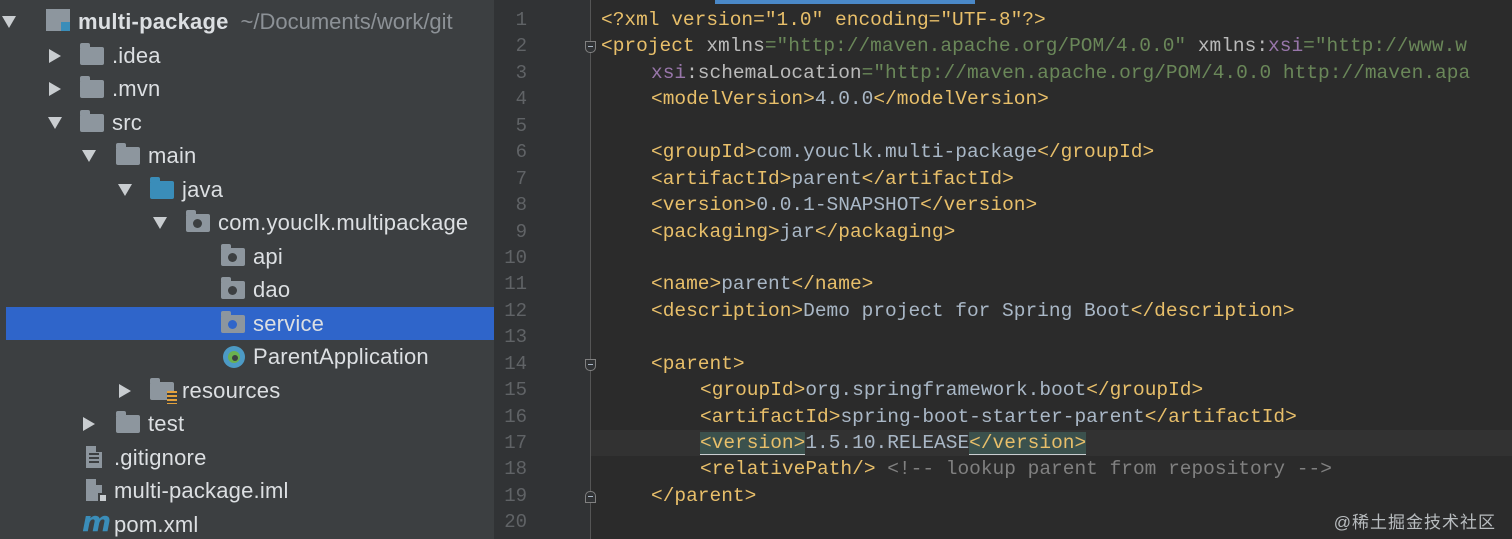 This screenshot has width=1512, height=539. Describe the element at coordinates (521, 205) in the screenshot. I see `line-number: 8` at that location.